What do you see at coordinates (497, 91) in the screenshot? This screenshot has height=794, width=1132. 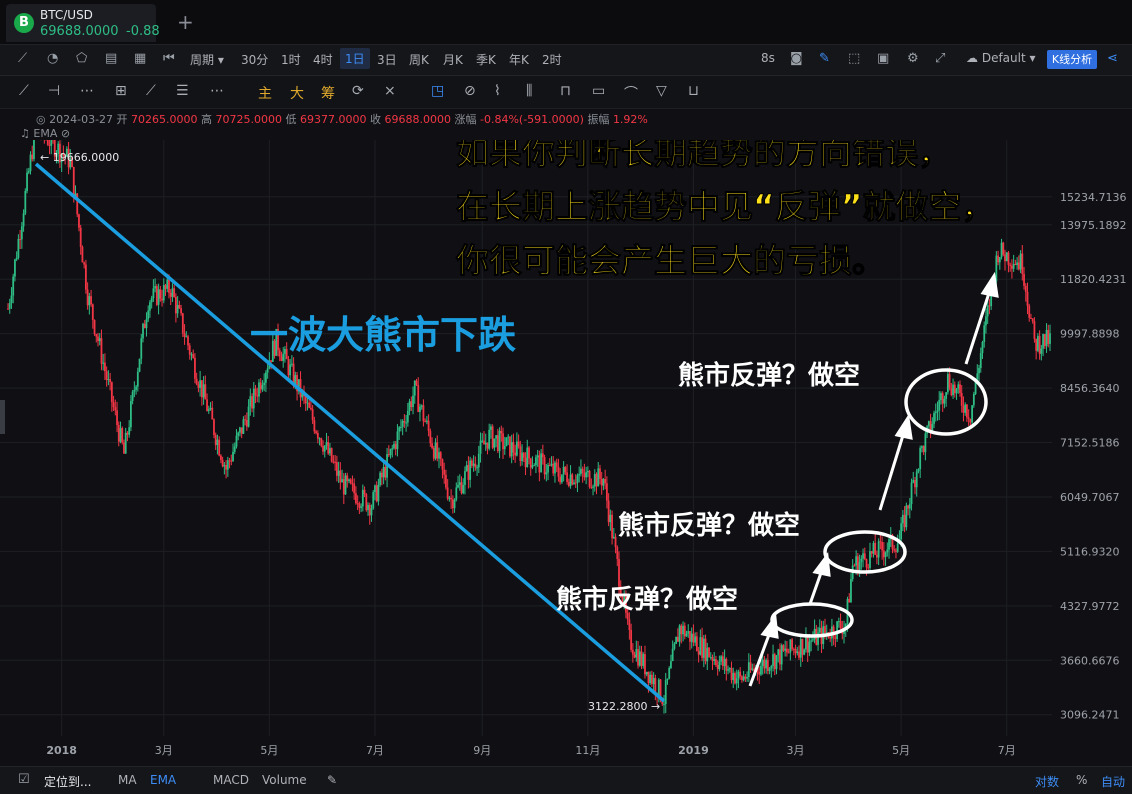 I see `brush-icon: ⌇` at bounding box center [497, 91].